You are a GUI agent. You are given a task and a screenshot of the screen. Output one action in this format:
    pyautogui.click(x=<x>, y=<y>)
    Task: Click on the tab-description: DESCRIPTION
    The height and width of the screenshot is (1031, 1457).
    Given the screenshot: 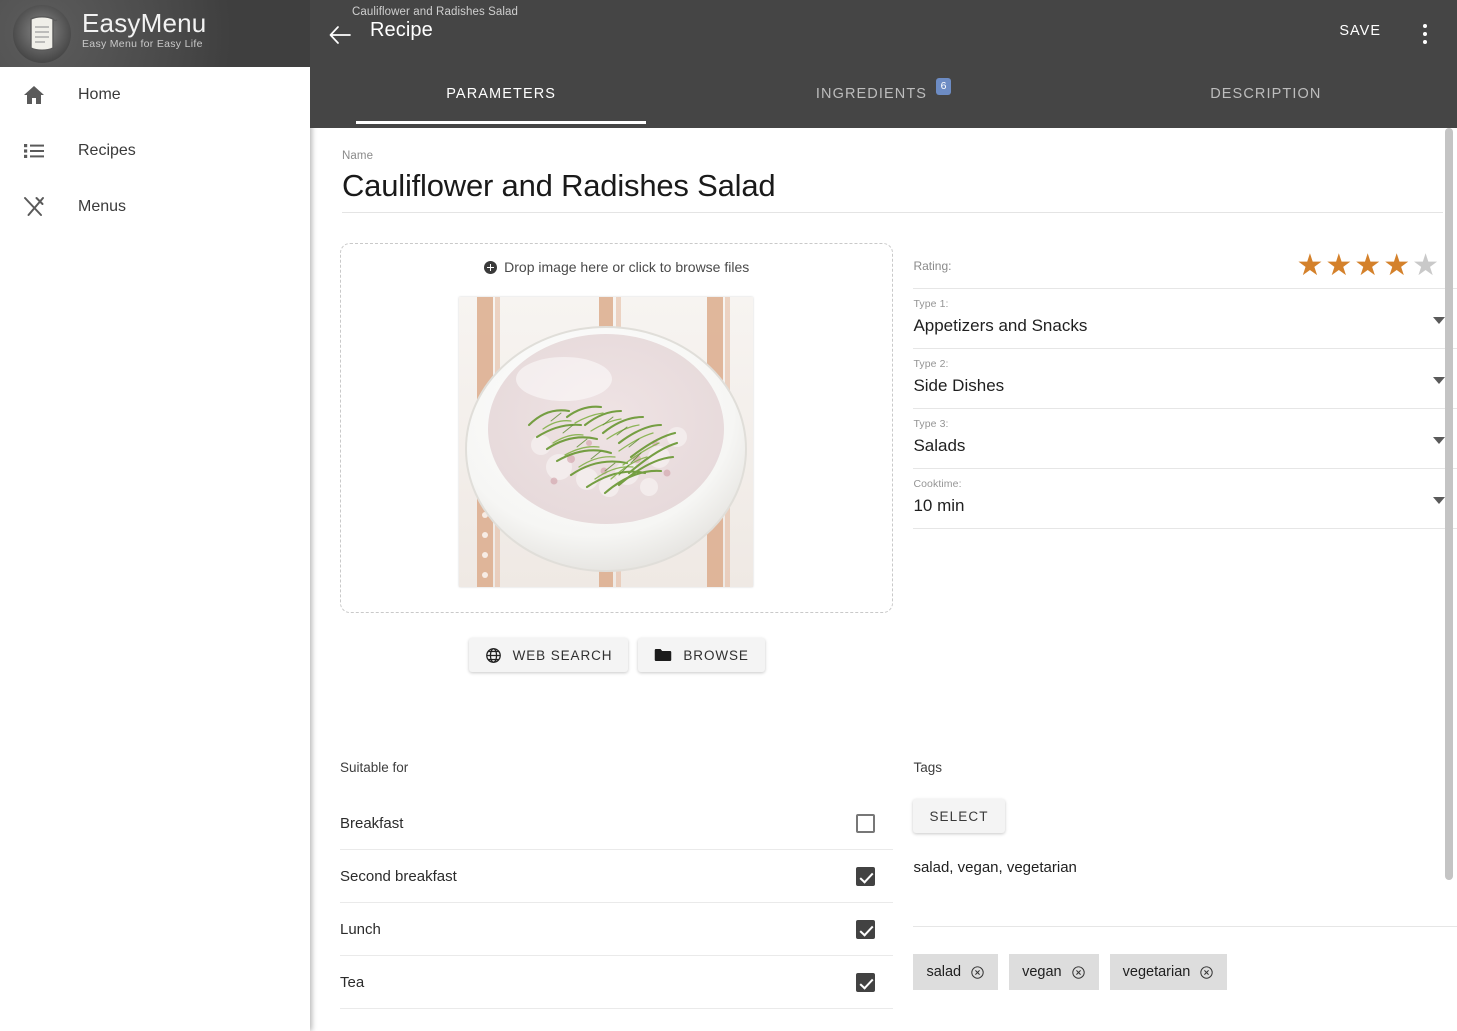 What is the action you would take?
    pyautogui.click(x=1266, y=97)
    